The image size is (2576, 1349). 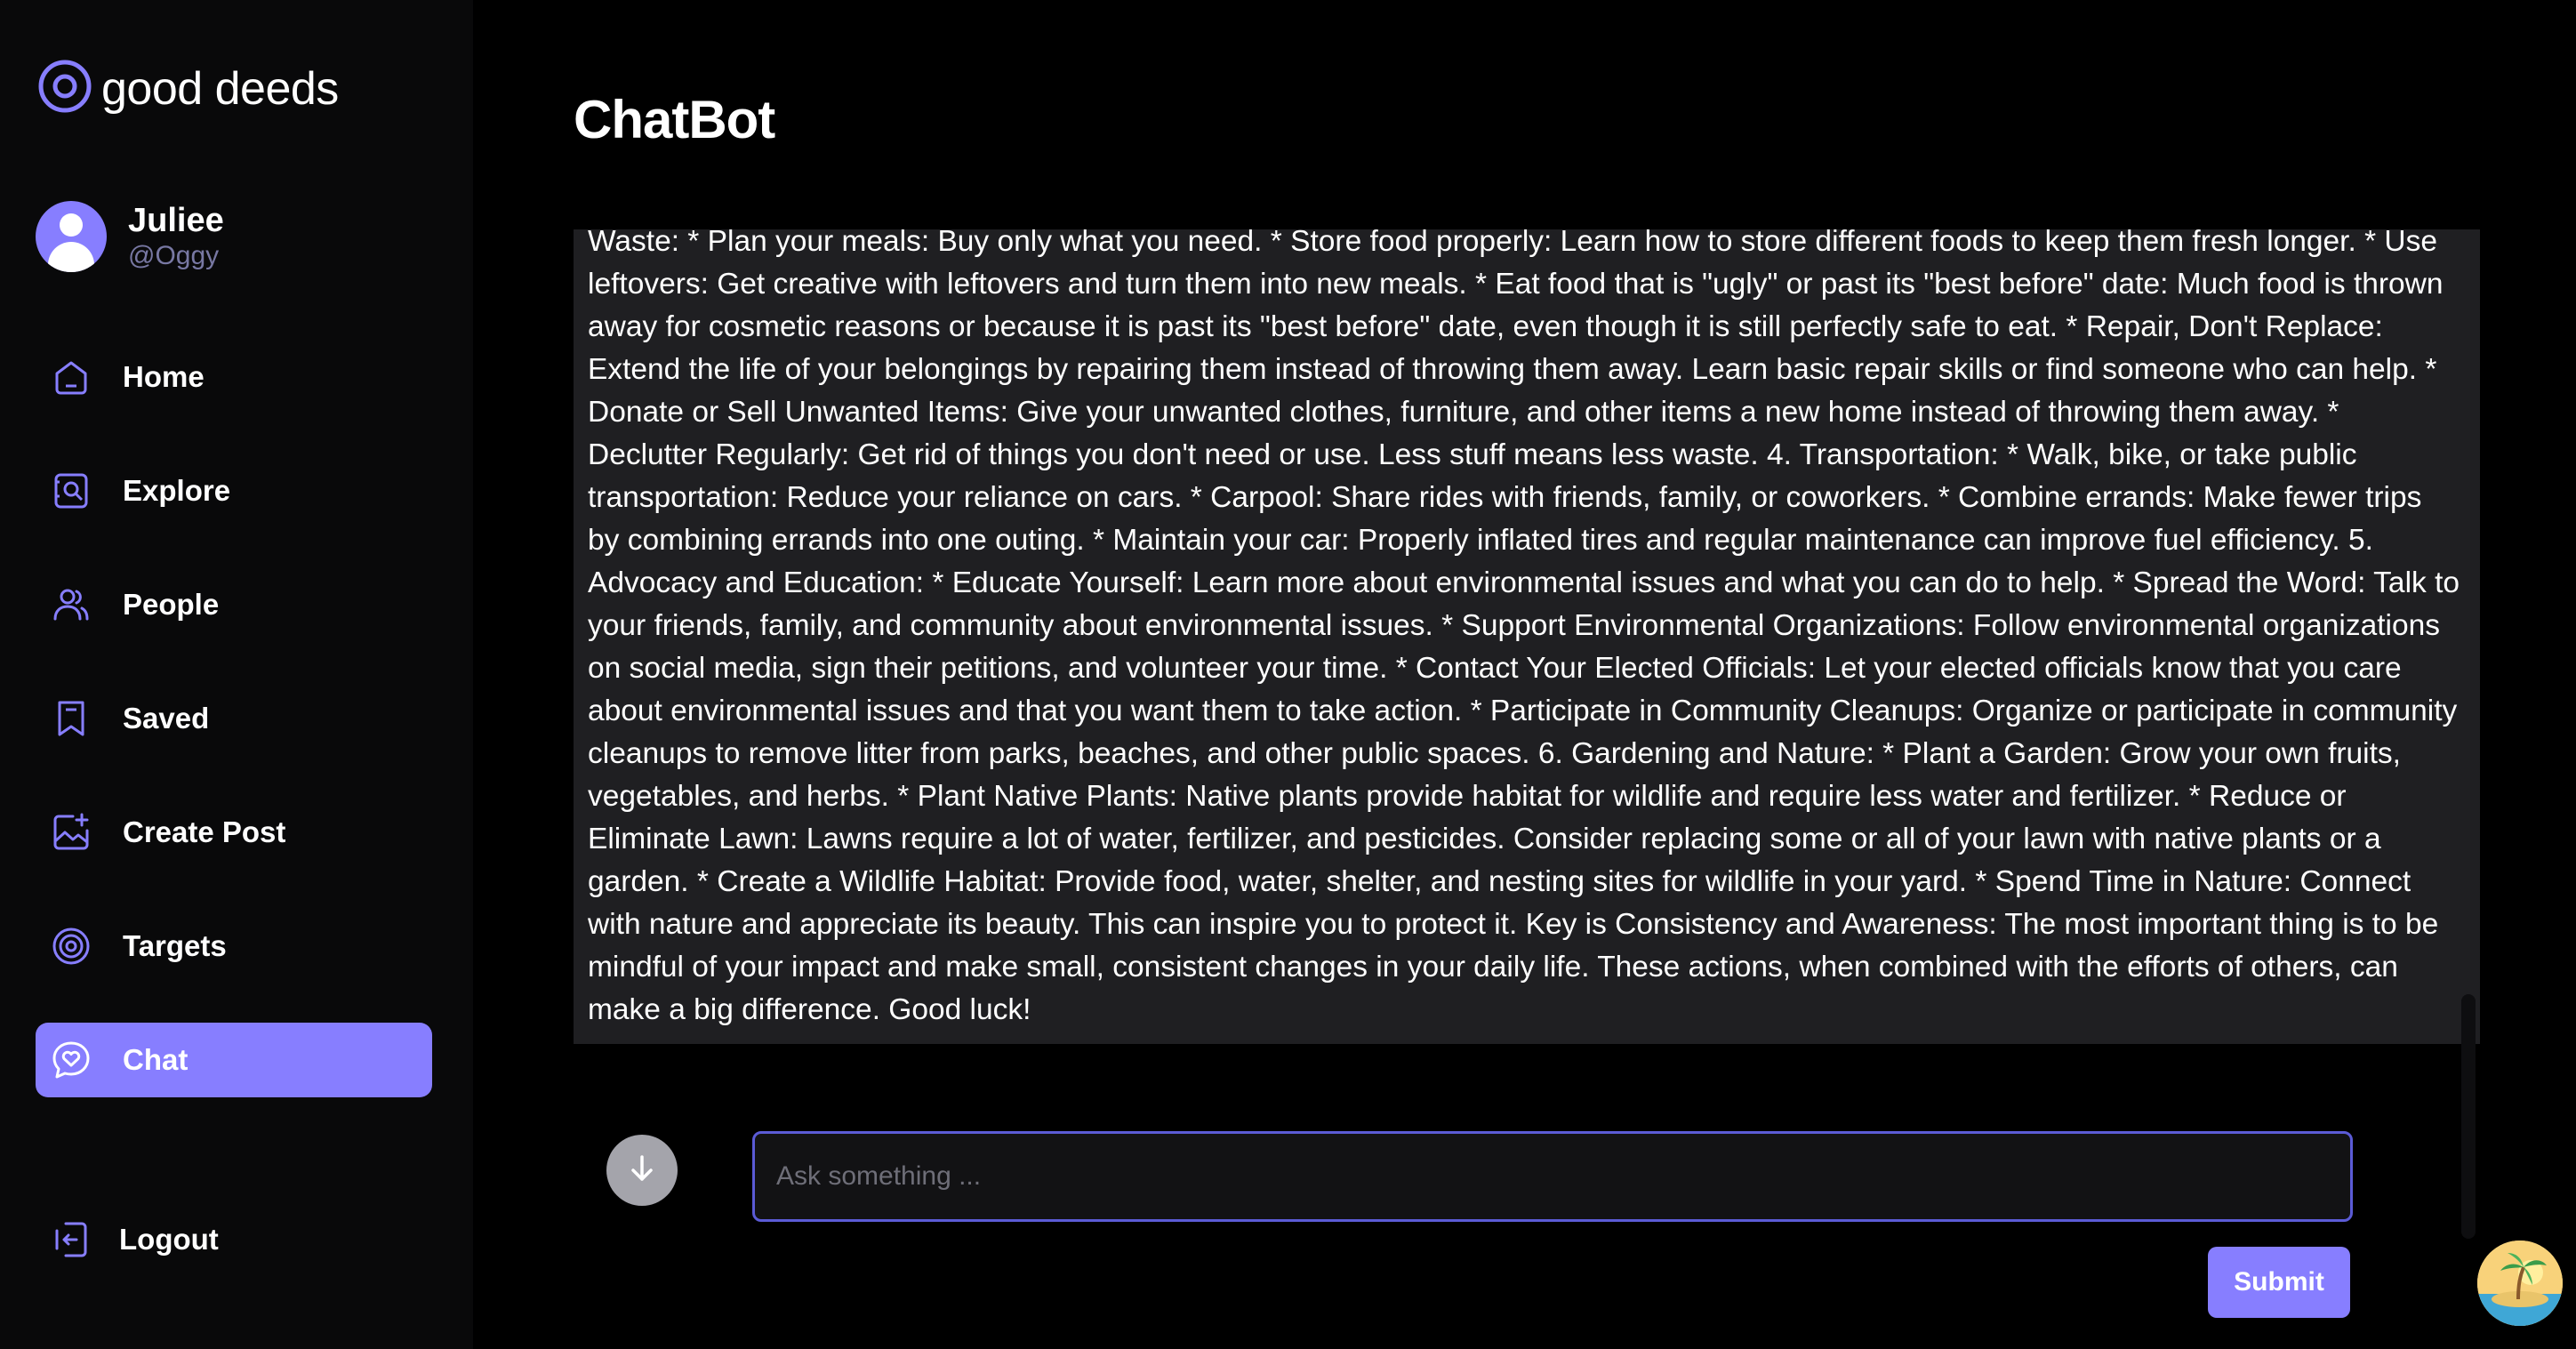 What do you see at coordinates (166, 718) in the screenshot?
I see `sidebar-item-label: Saved` at bounding box center [166, 718].